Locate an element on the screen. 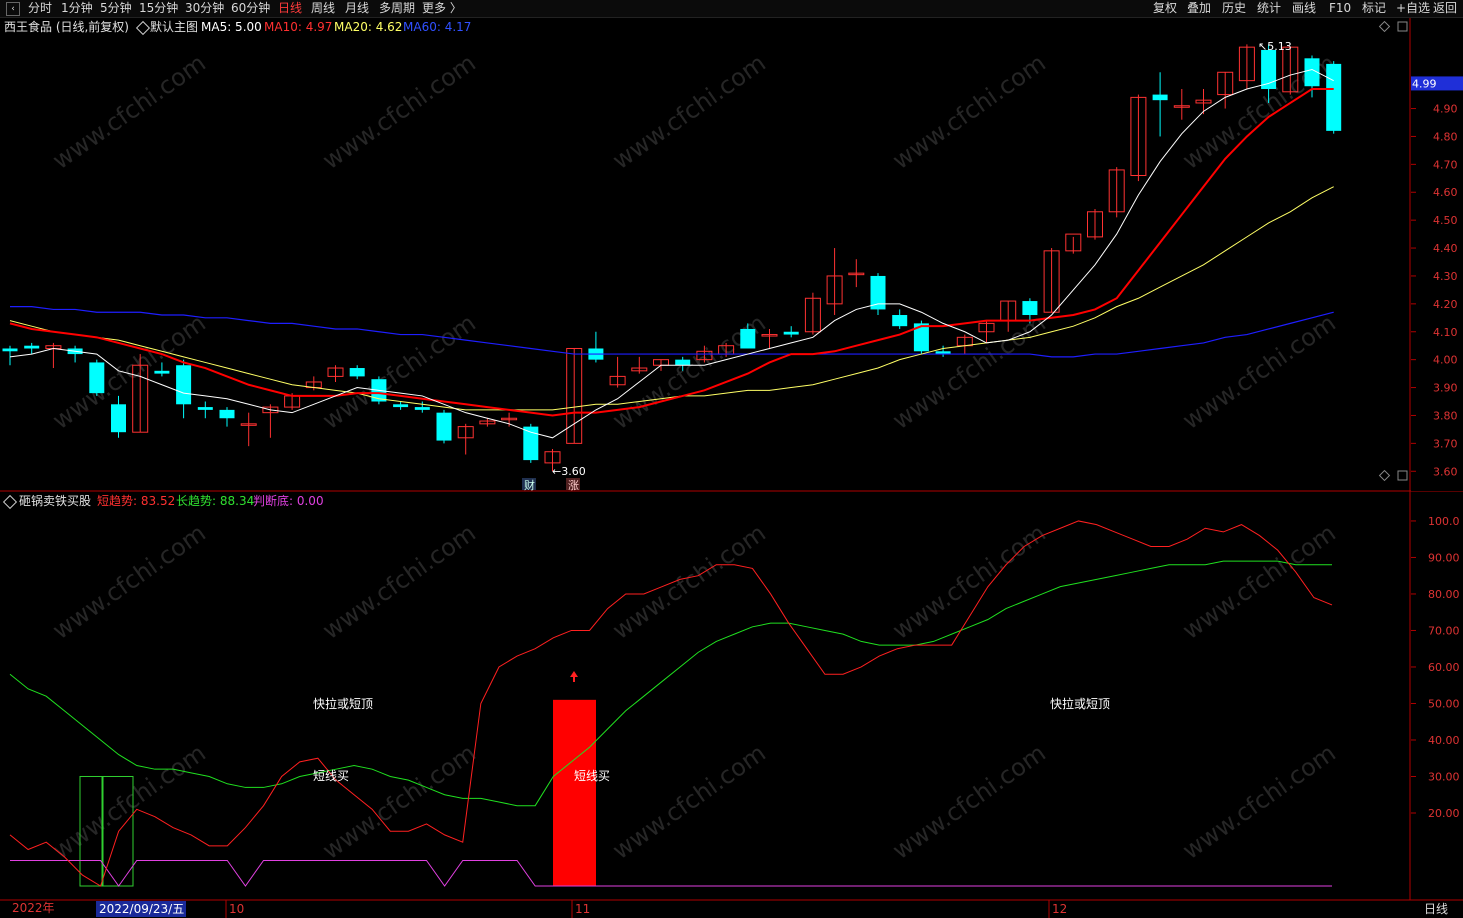 The width and height of the screenshot is (1463, 918). buy-signal-bar is located at coordinates (574, 792).